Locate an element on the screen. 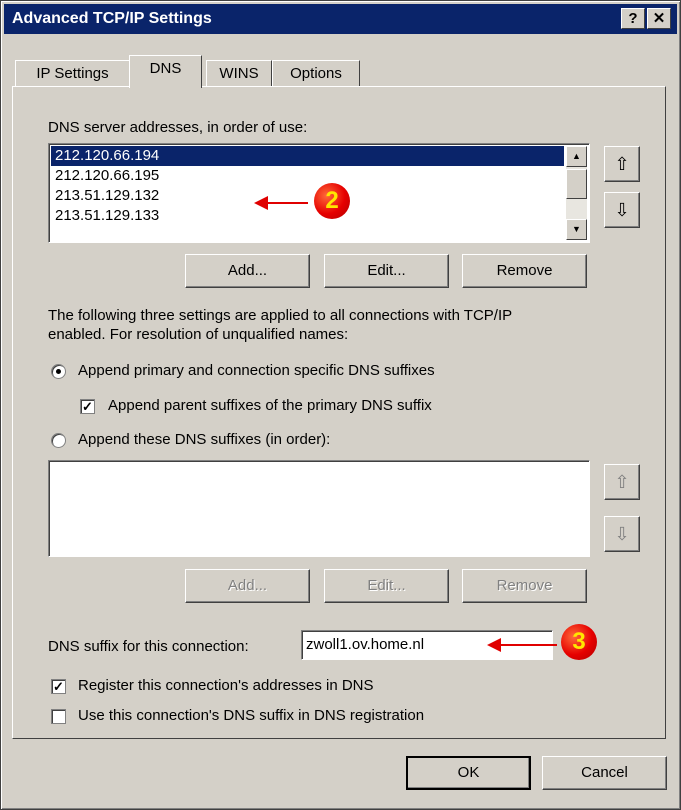 This screenshot has height=810, width=681. cancel-button: Cancel is located at coordinates (604, 773).